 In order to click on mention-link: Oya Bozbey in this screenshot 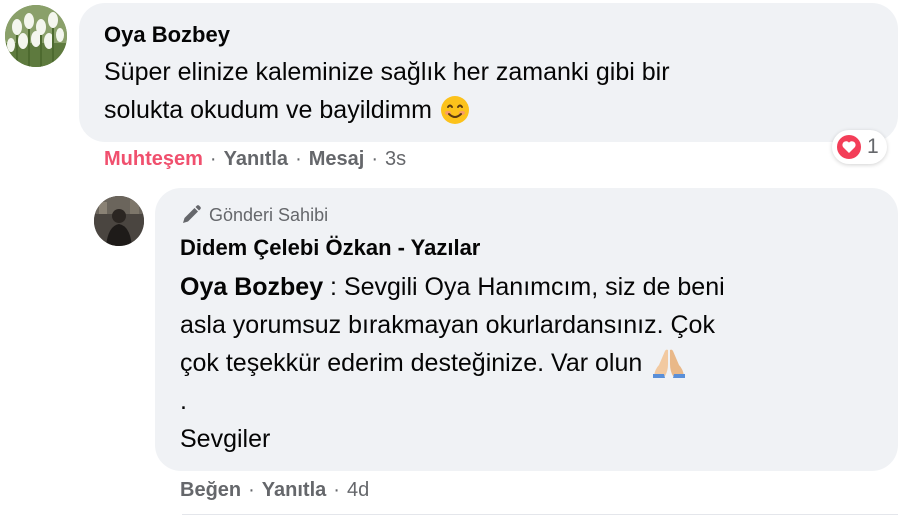, I will do `click(251, 287)`.